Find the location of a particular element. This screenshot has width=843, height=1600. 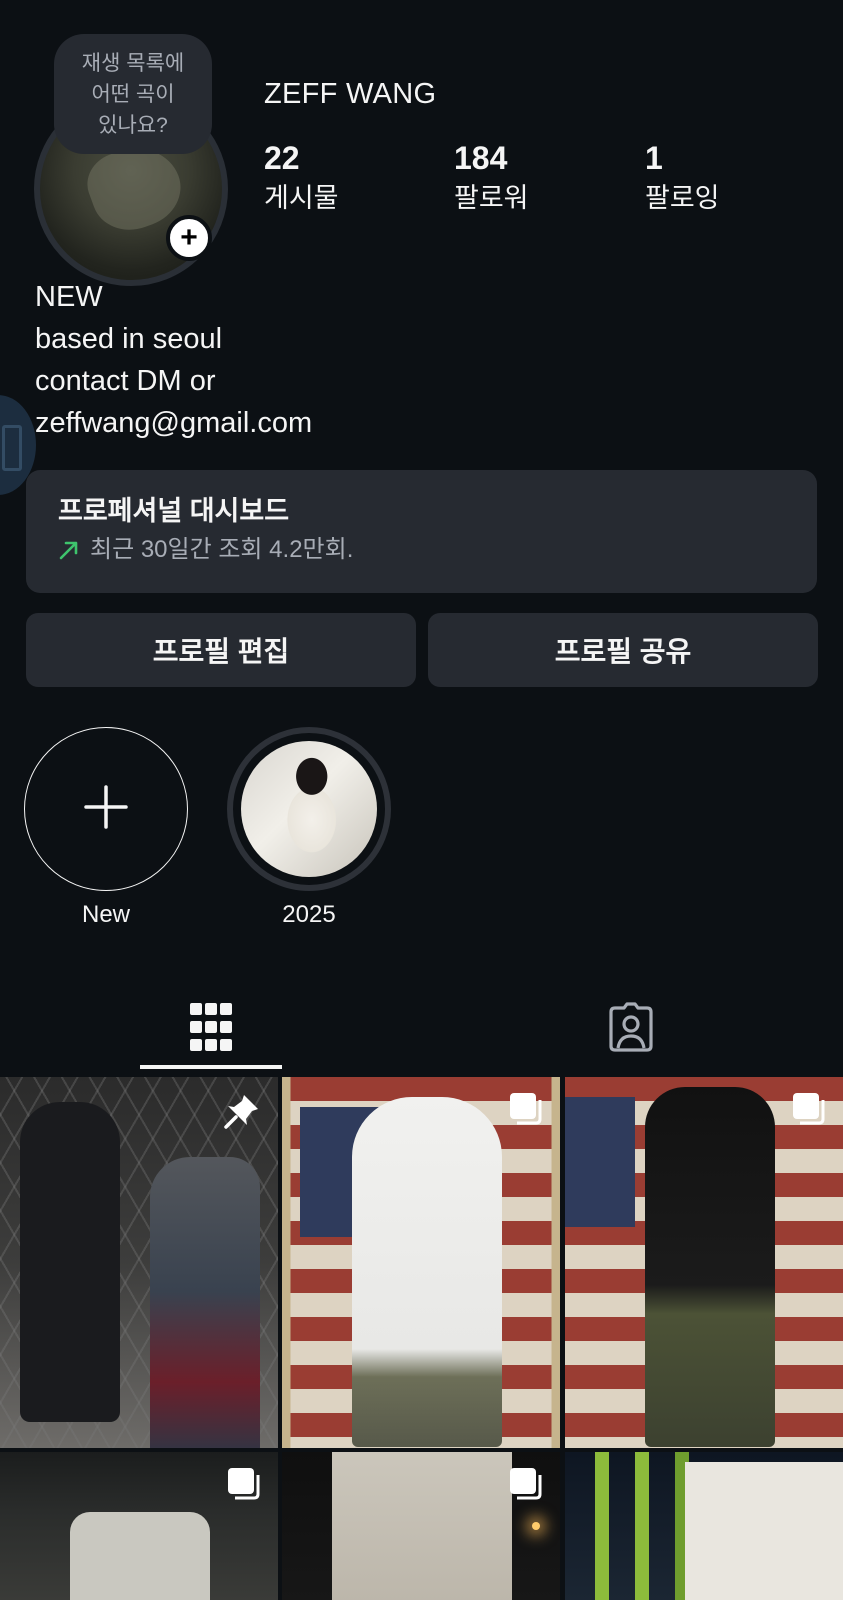

tab-posts-grid is located at coordinates (211, 1029).